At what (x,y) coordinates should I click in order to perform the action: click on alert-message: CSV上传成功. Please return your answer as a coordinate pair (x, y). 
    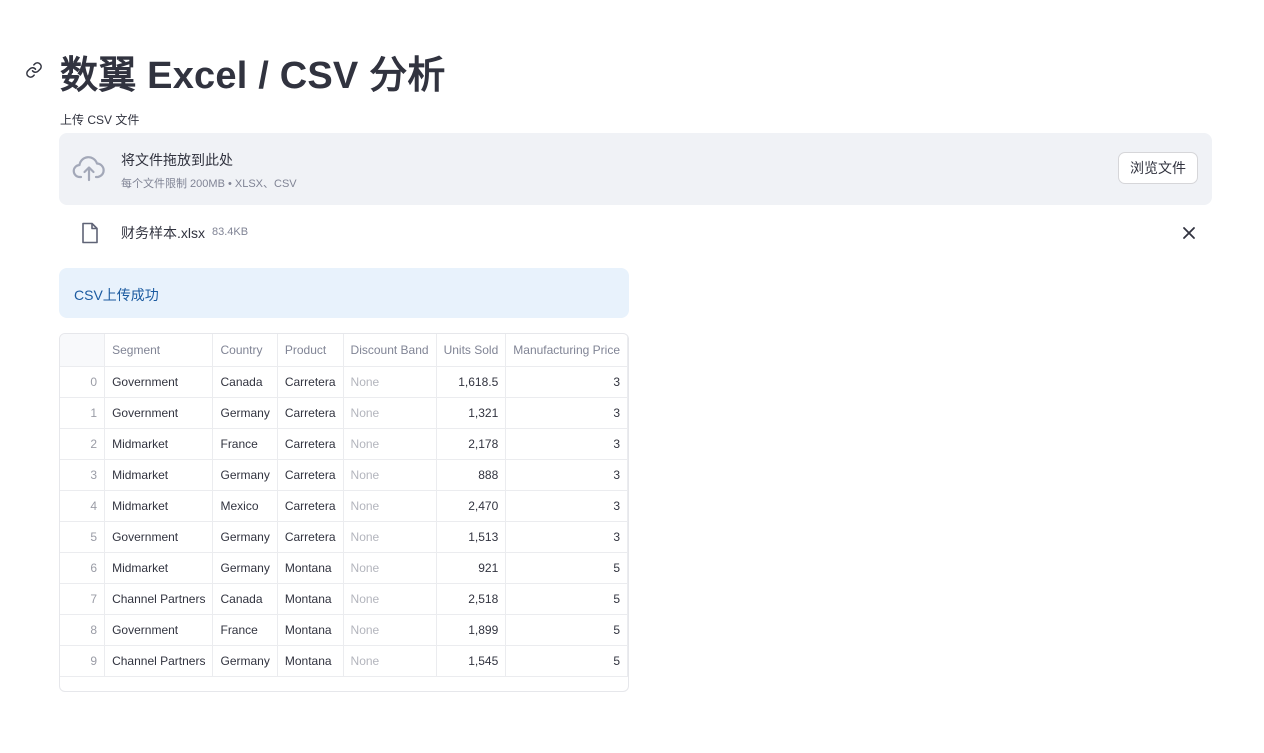
    Looking at the image, I should click on (116, 295).